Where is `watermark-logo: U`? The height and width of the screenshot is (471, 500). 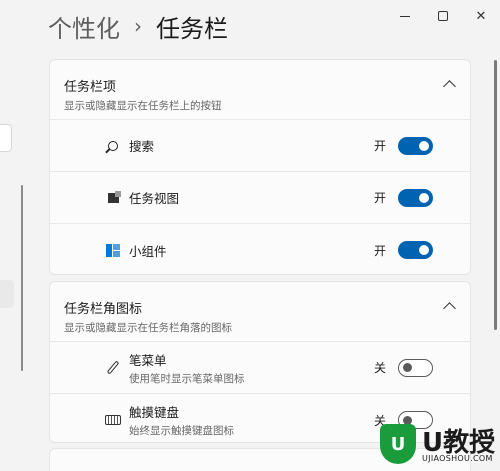 watermark-logo: U is located at coordinates (398, 444).